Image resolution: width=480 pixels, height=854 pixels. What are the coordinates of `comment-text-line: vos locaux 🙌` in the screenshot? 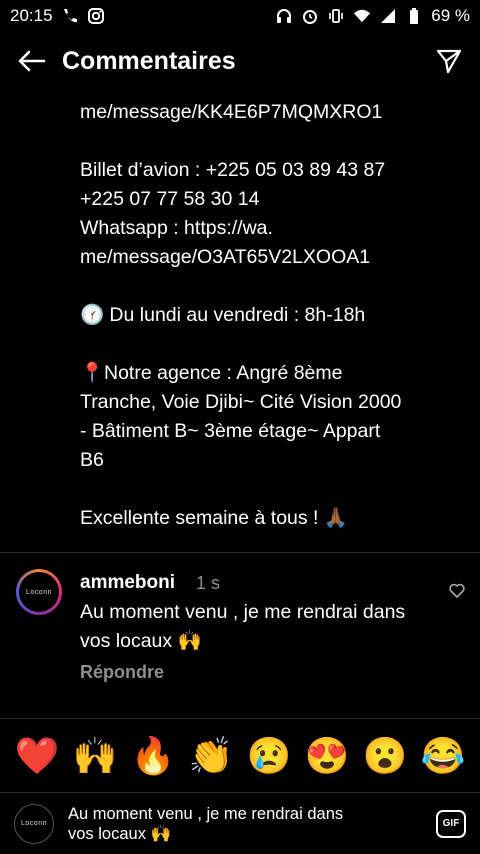 It's located at (141, 641).